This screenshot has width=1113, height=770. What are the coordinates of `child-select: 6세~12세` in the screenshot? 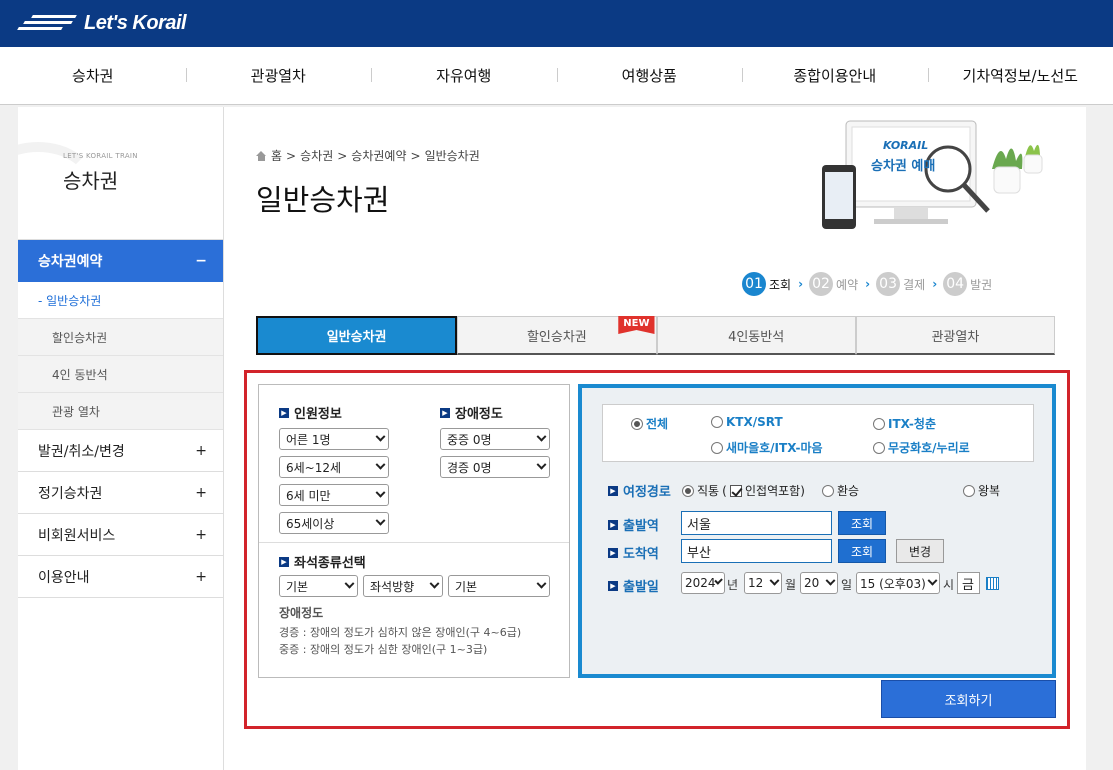 It's located at (334, 467).